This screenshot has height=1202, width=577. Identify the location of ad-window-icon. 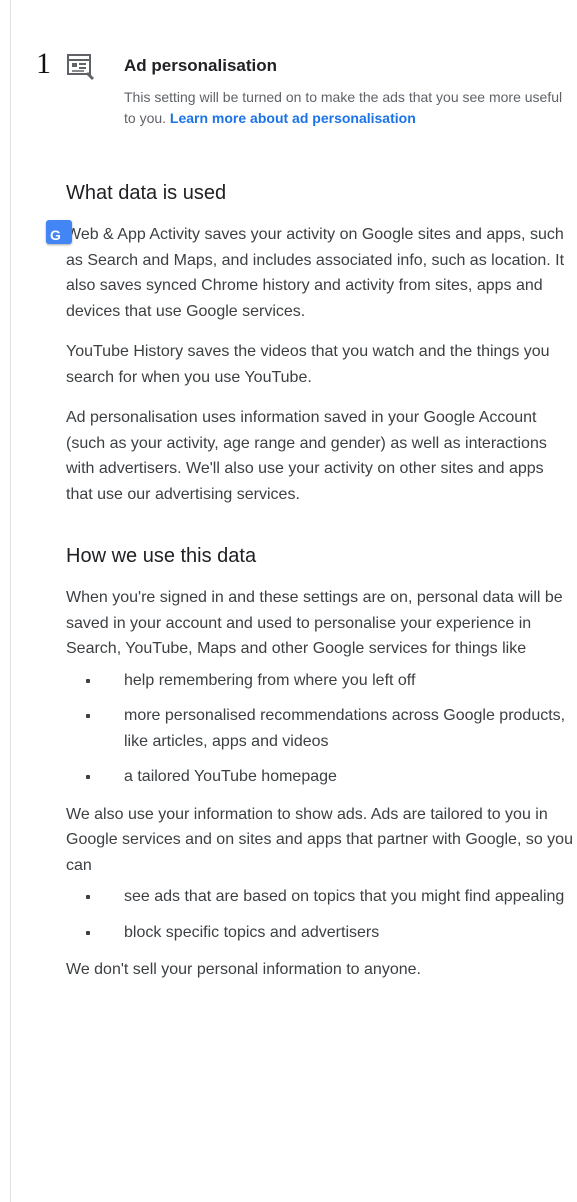
(80, 67).